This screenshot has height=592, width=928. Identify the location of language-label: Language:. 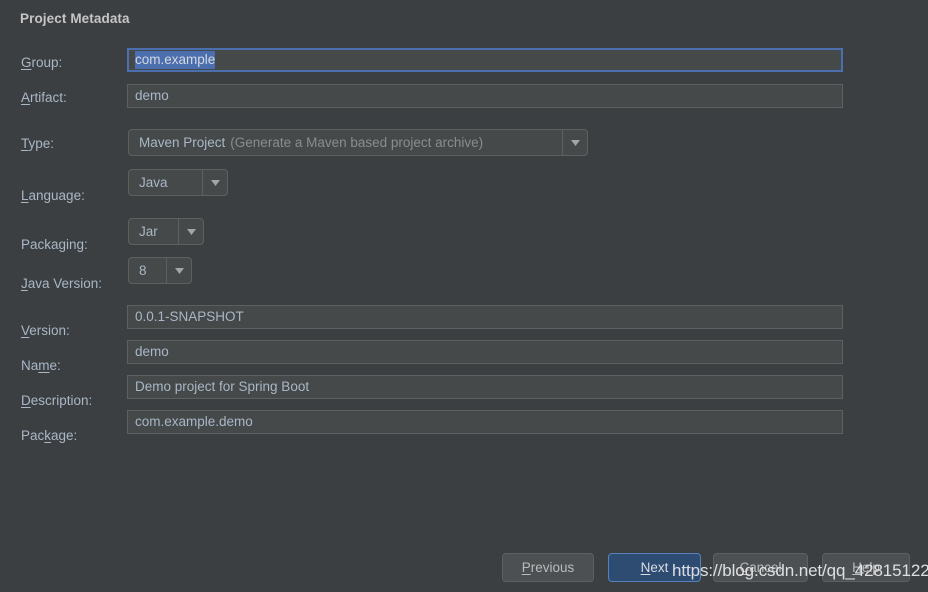
(53, 195).